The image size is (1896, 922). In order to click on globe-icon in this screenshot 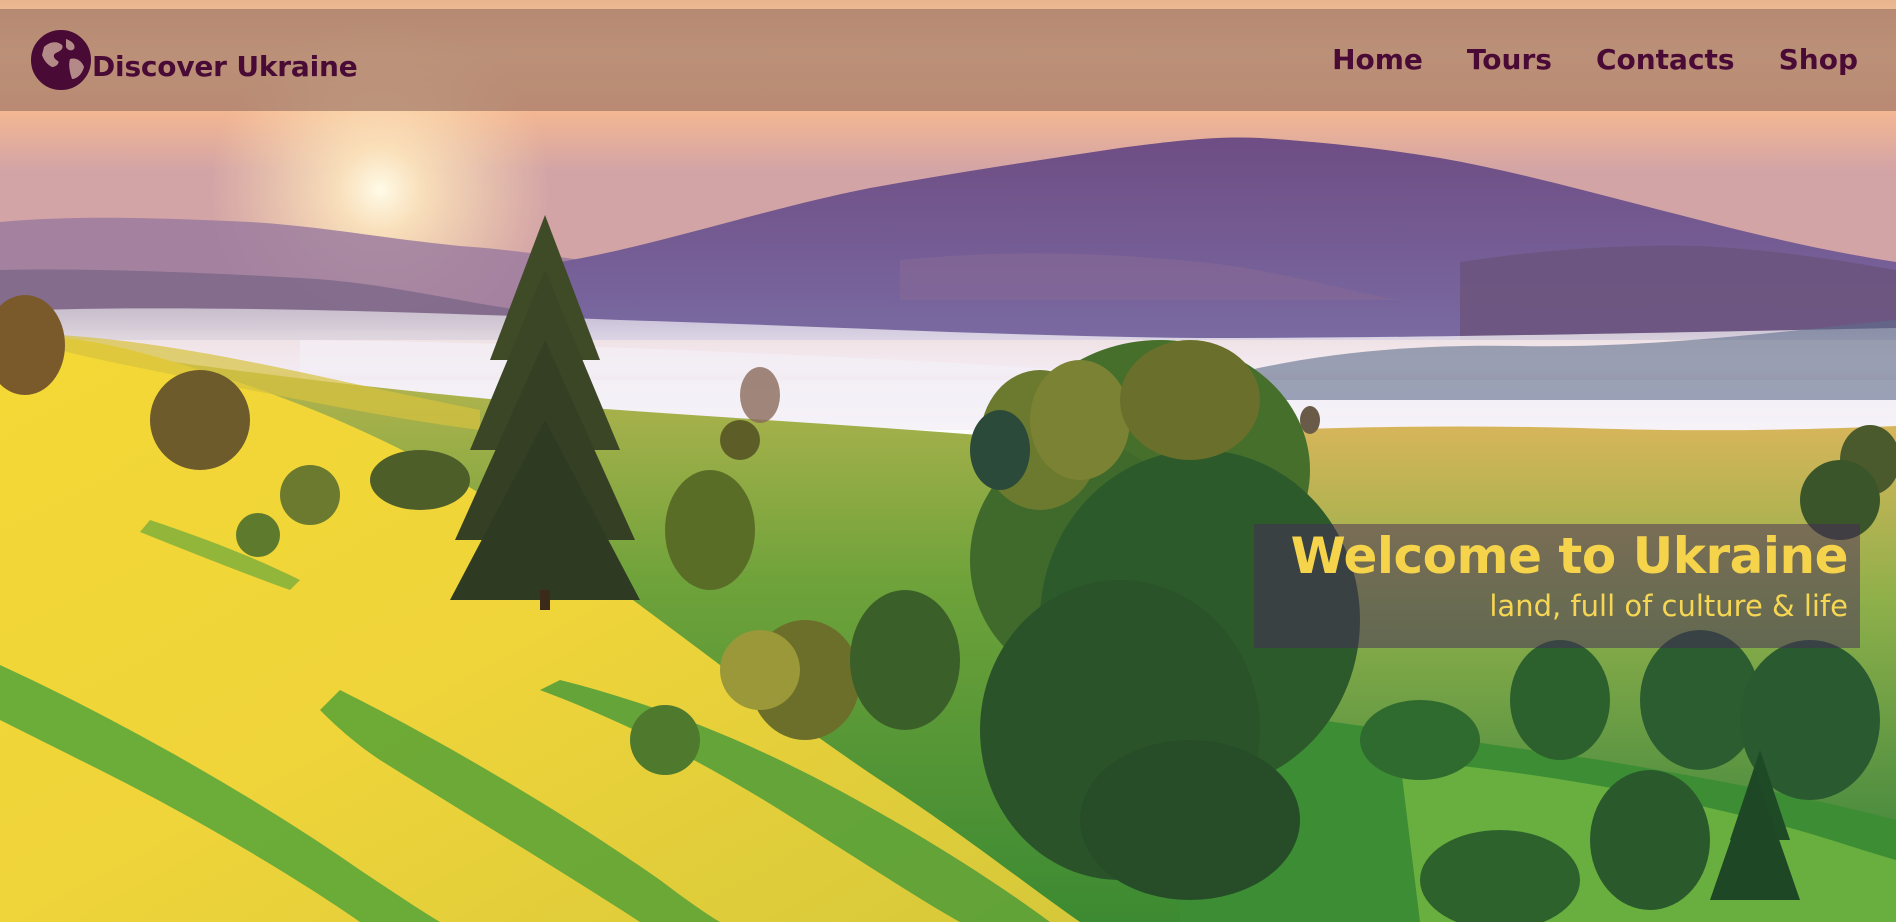, I will do `click(61, 60)`.